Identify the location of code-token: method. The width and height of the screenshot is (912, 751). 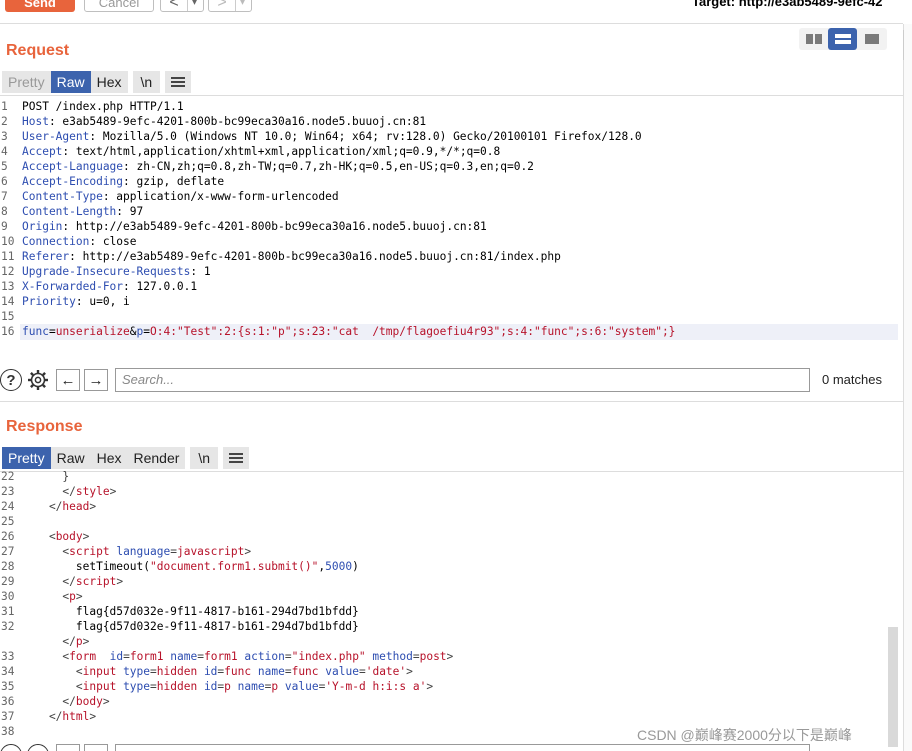
(392, 656).